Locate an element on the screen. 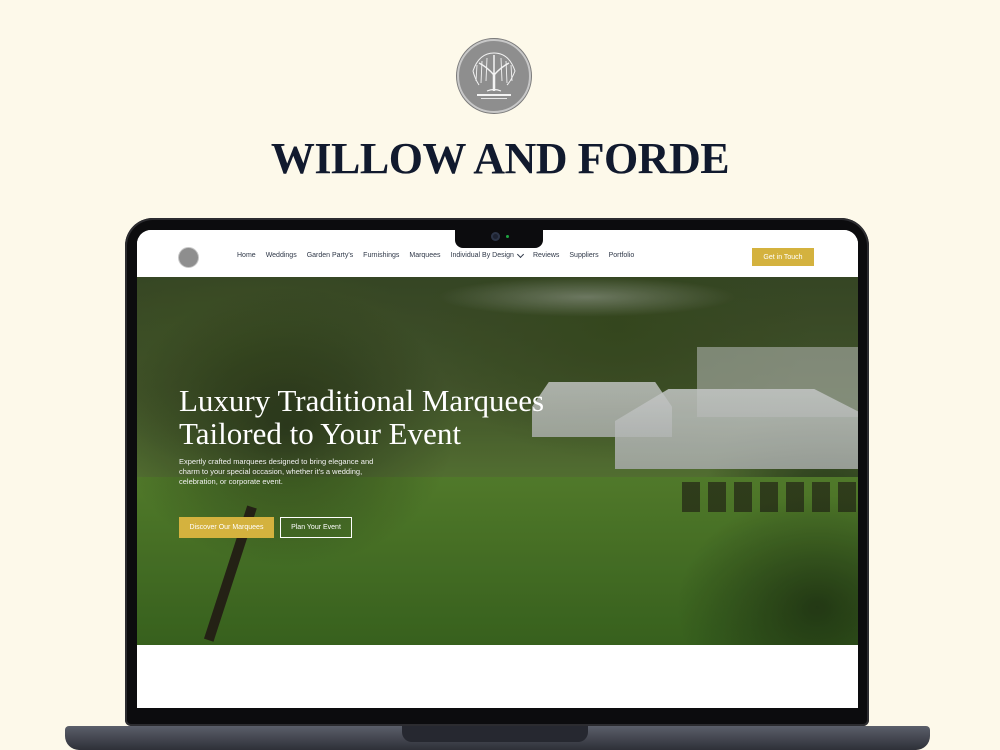  chevron-down-icon is located at coordinates (520, 254).